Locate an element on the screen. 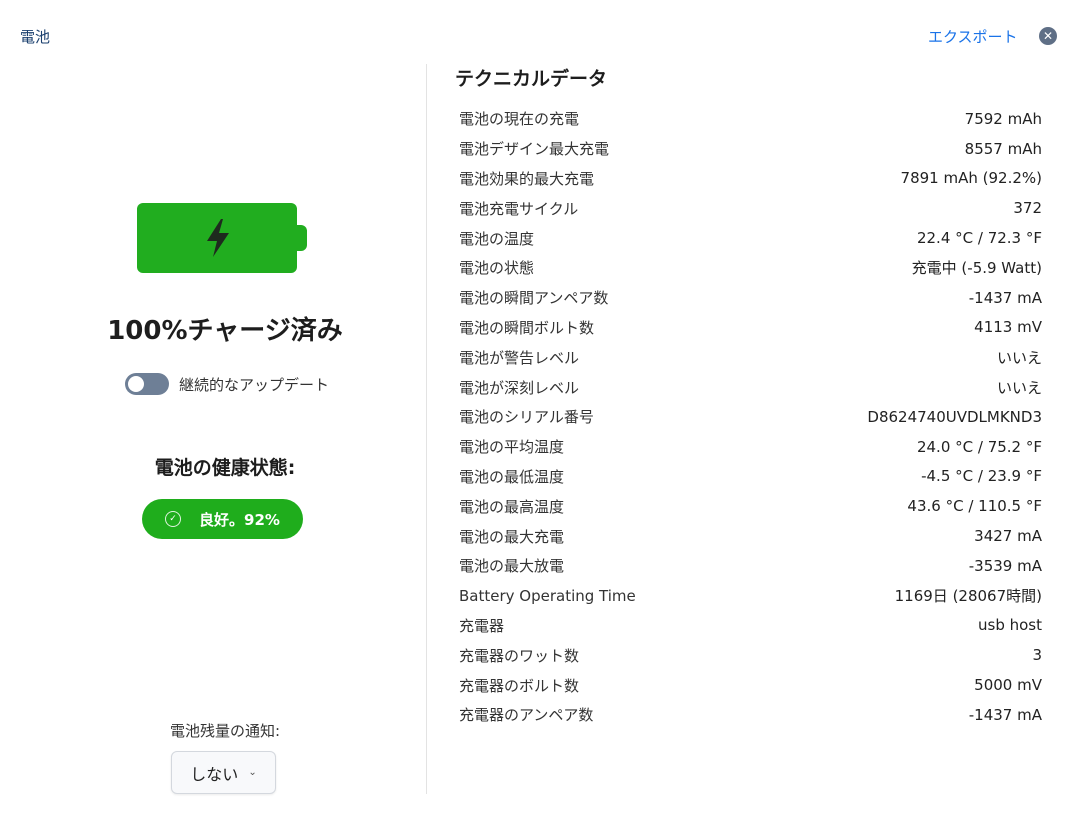  data-row-label: 充電器のボルト数 is located at coordinates (519, 685).